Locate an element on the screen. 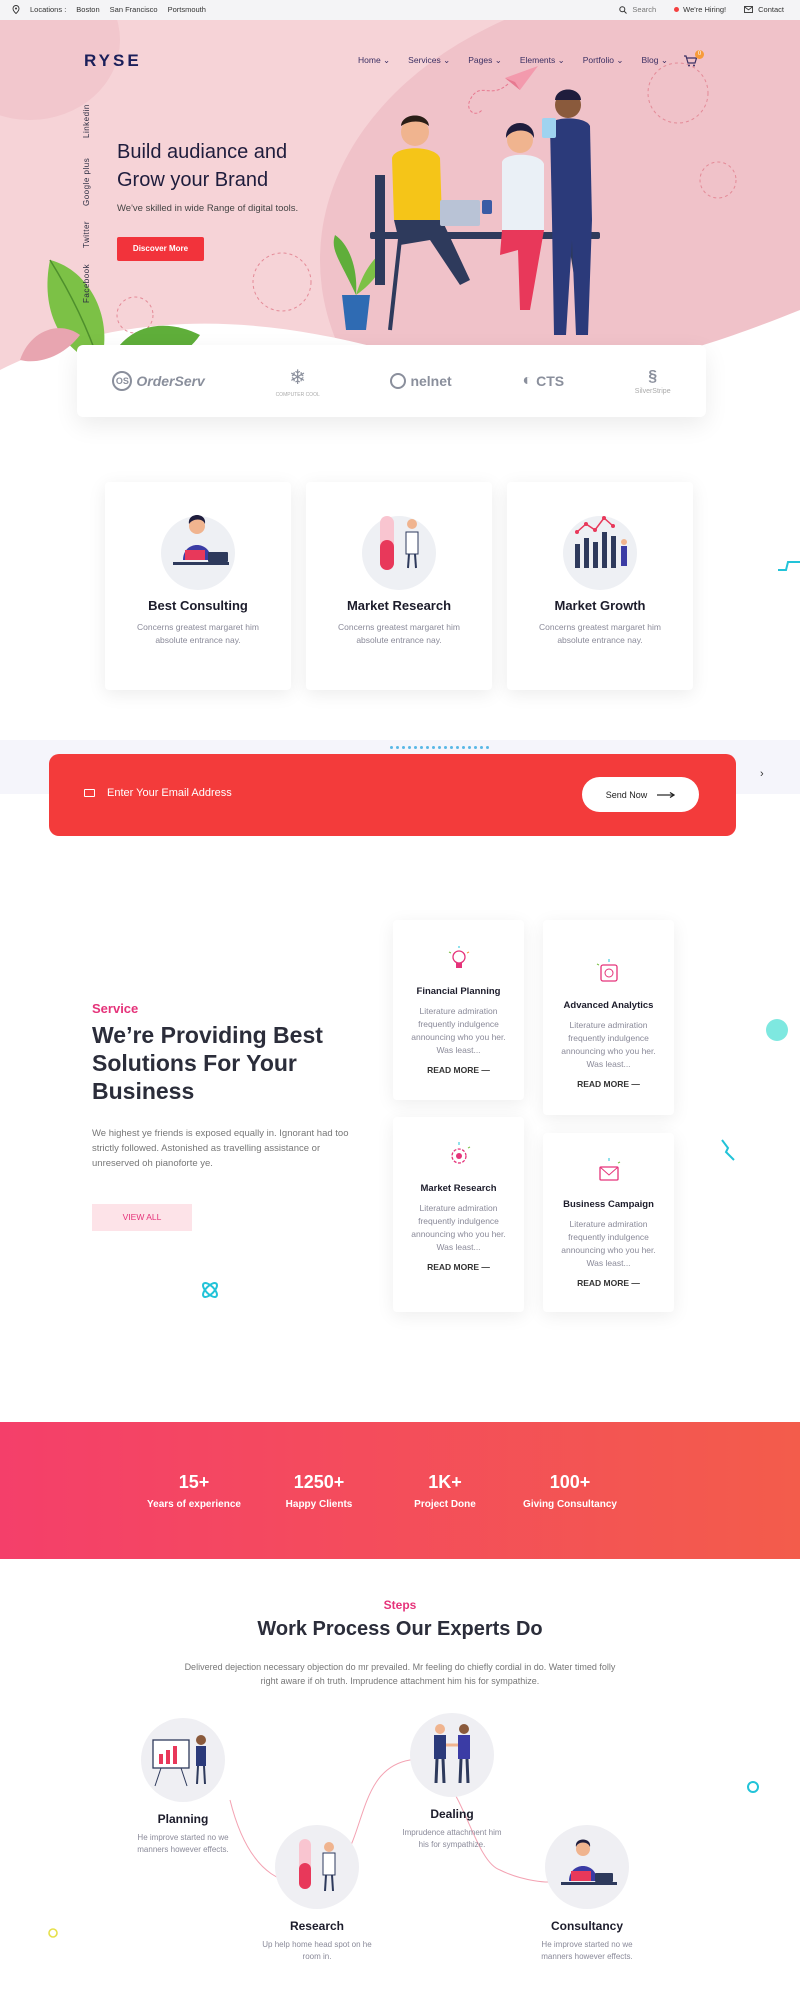 The width and height of the screenshot is (800, 2000). service-title: Business Campaign is located at coordinates (608, 1204).